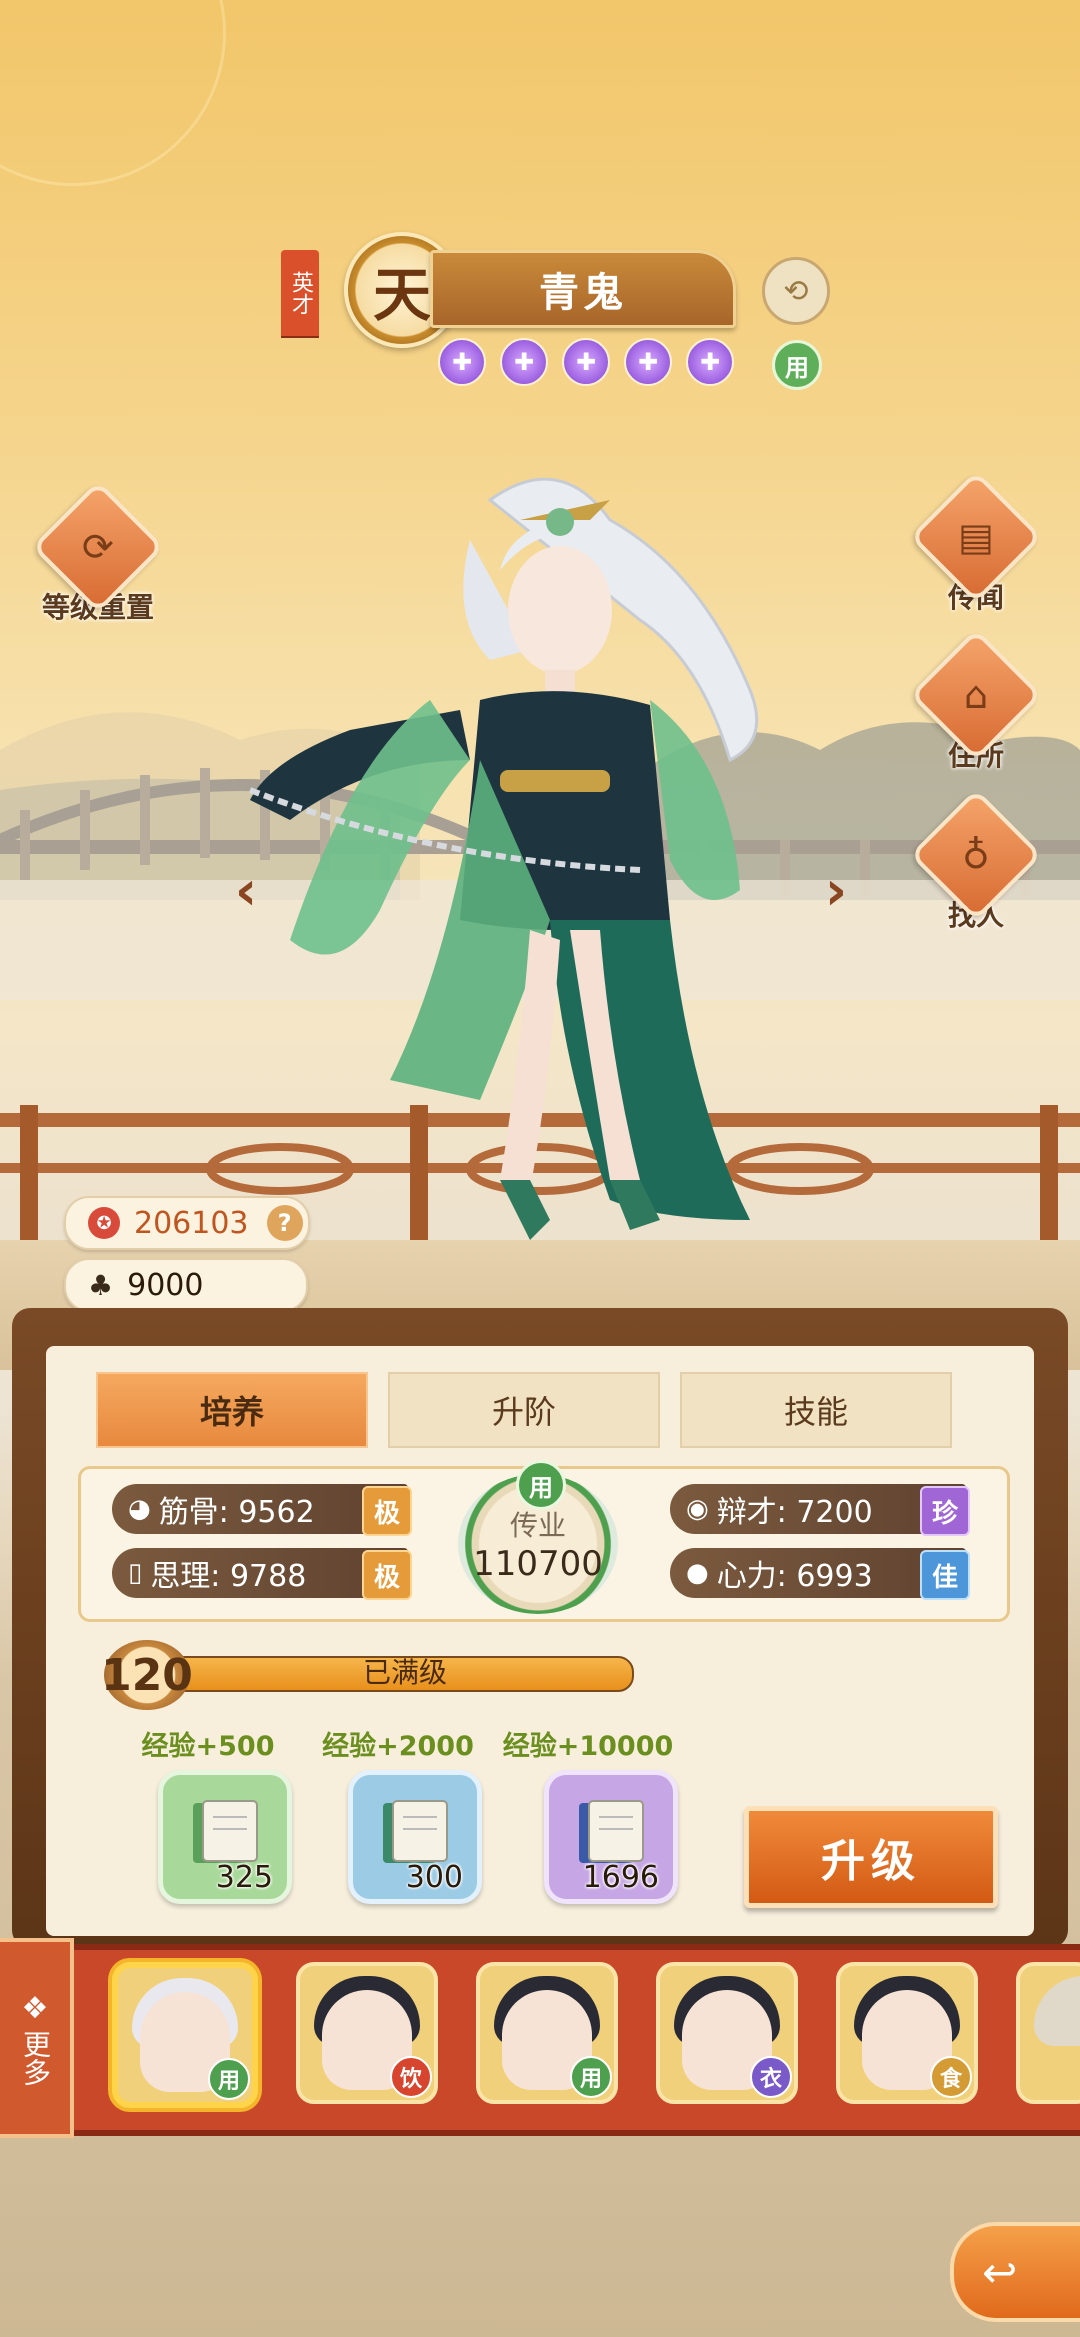 The width and height of the screenshot is (1080, 2337). What do you see at coordinates (246, 890) in the screenshot?
I see `previous-character-button: ‹` at bounding box center [246, 890].